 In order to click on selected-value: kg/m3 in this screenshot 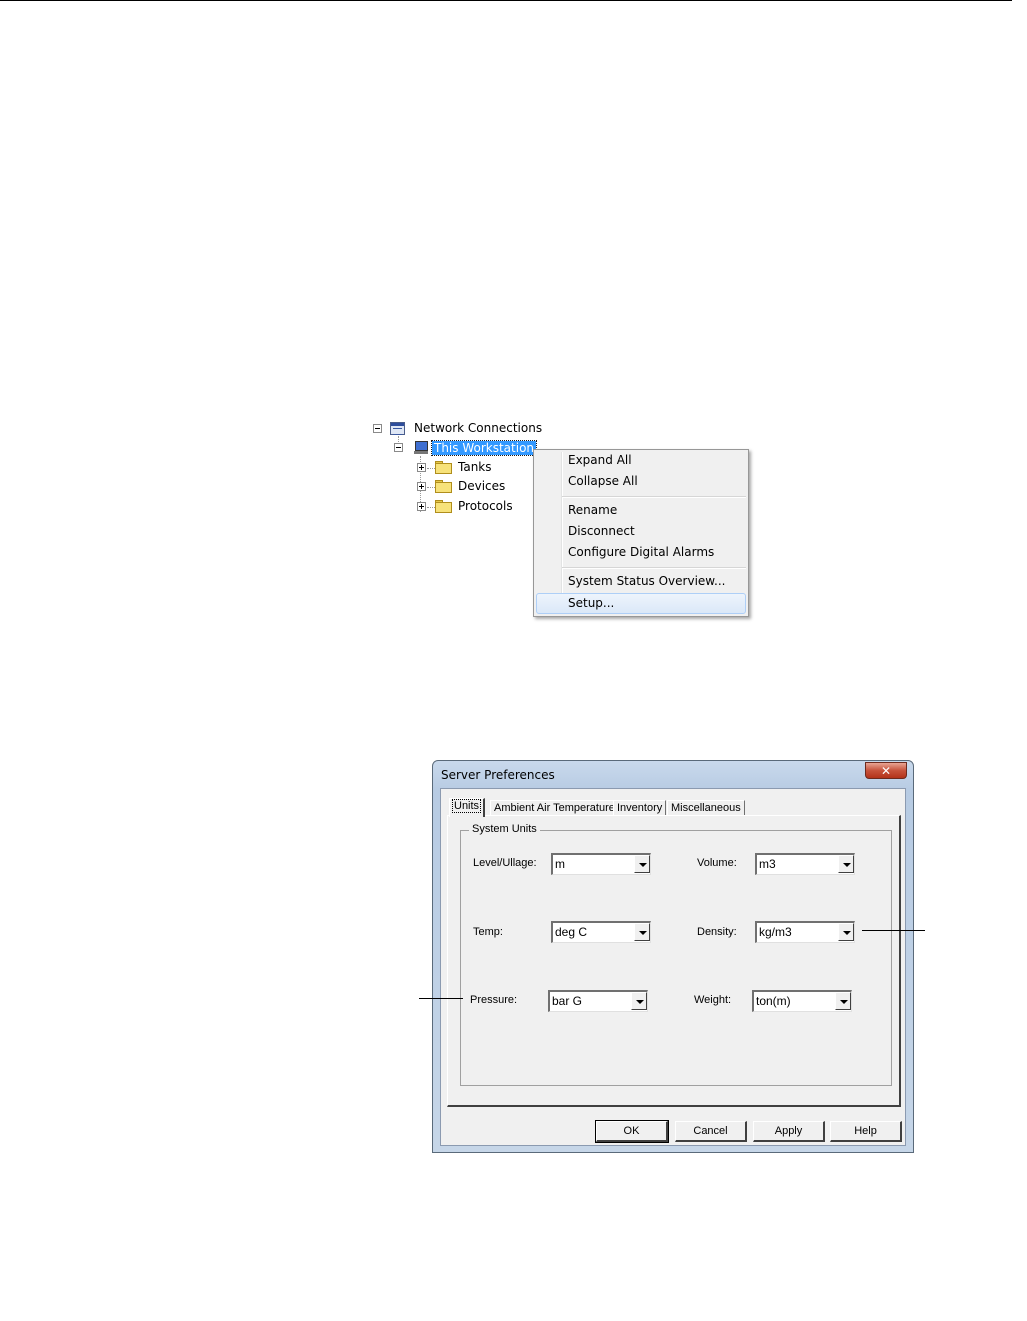, I will do `click(775, 932)`.